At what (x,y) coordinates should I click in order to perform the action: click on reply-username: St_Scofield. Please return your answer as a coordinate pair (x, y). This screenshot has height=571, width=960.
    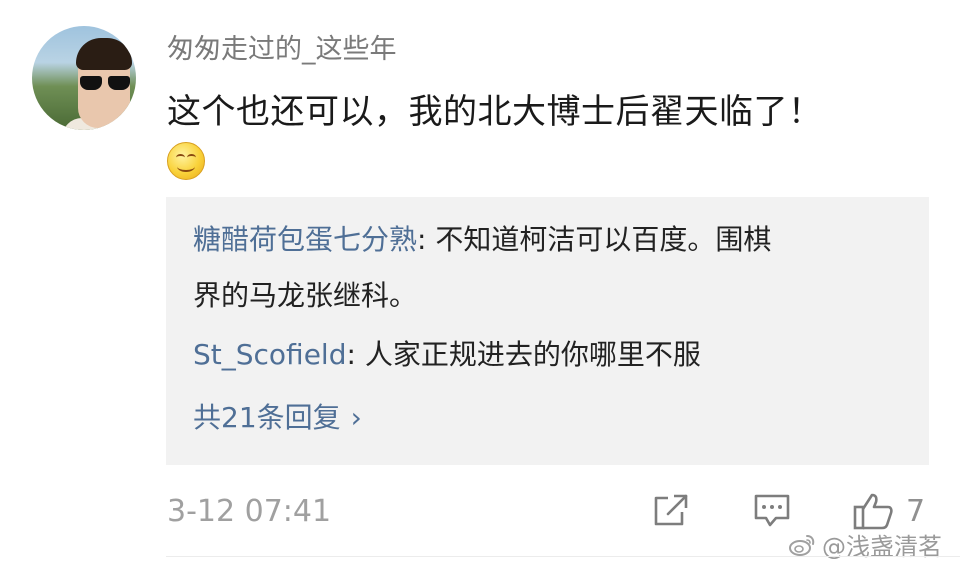
    Looking at the image, I should click on (269, 354).